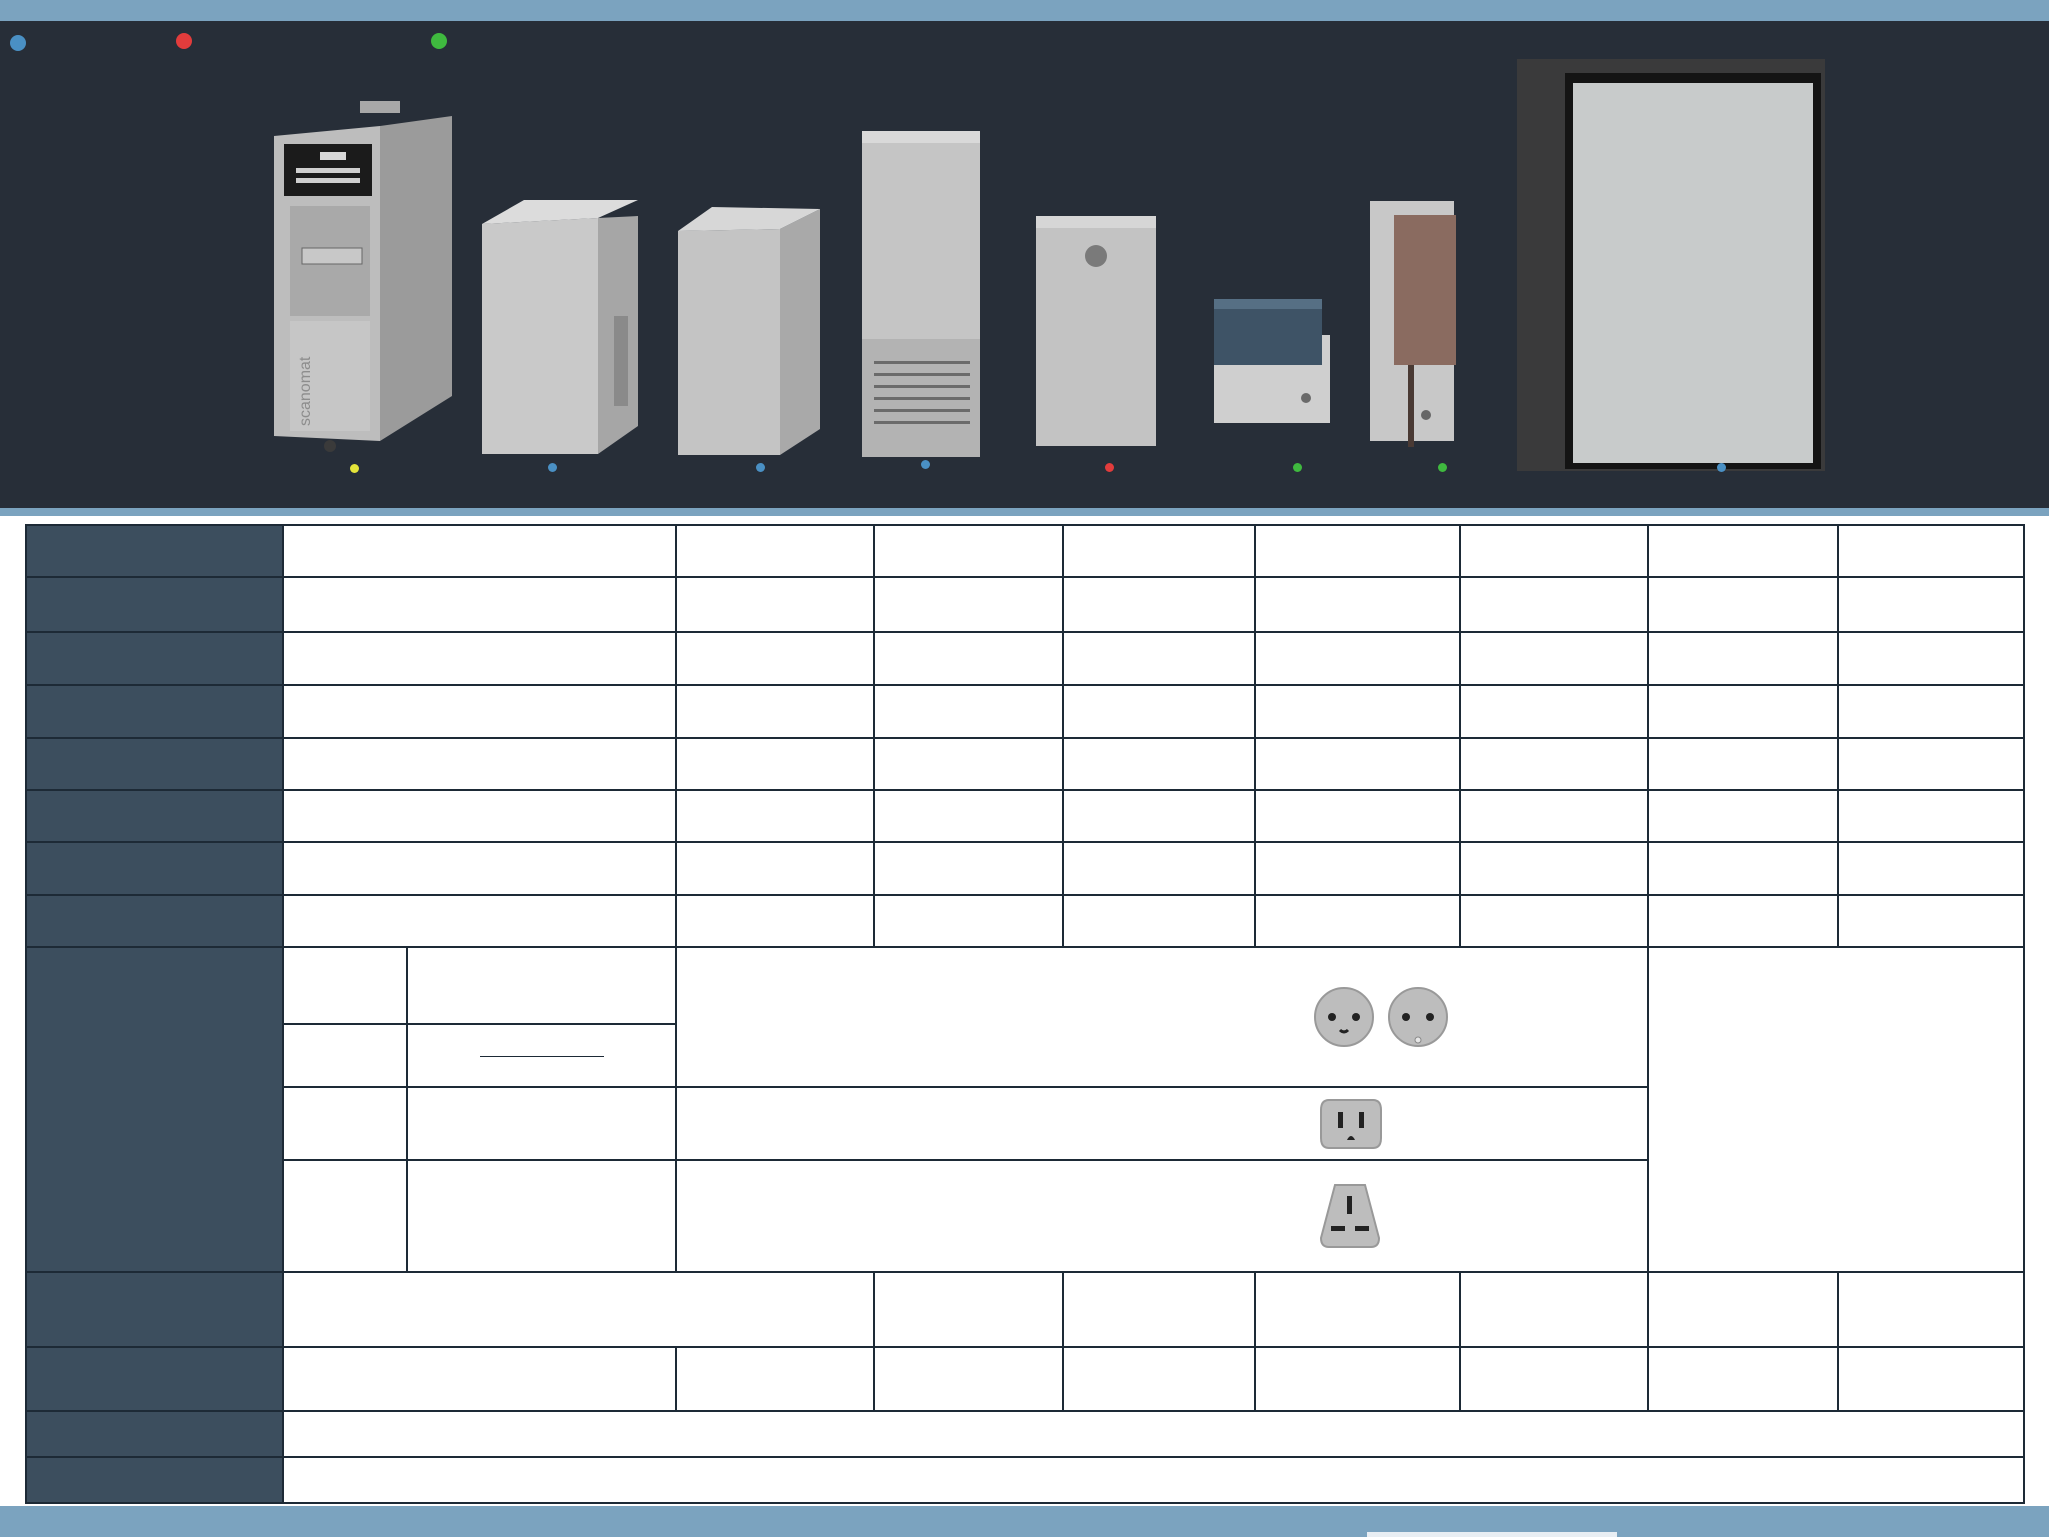 The height and width of the screenshot is (1537, 2049). Describe the element at coordinates (1671, 265) in the screenshot. I see `large-dark-cabinet-image` at that location.